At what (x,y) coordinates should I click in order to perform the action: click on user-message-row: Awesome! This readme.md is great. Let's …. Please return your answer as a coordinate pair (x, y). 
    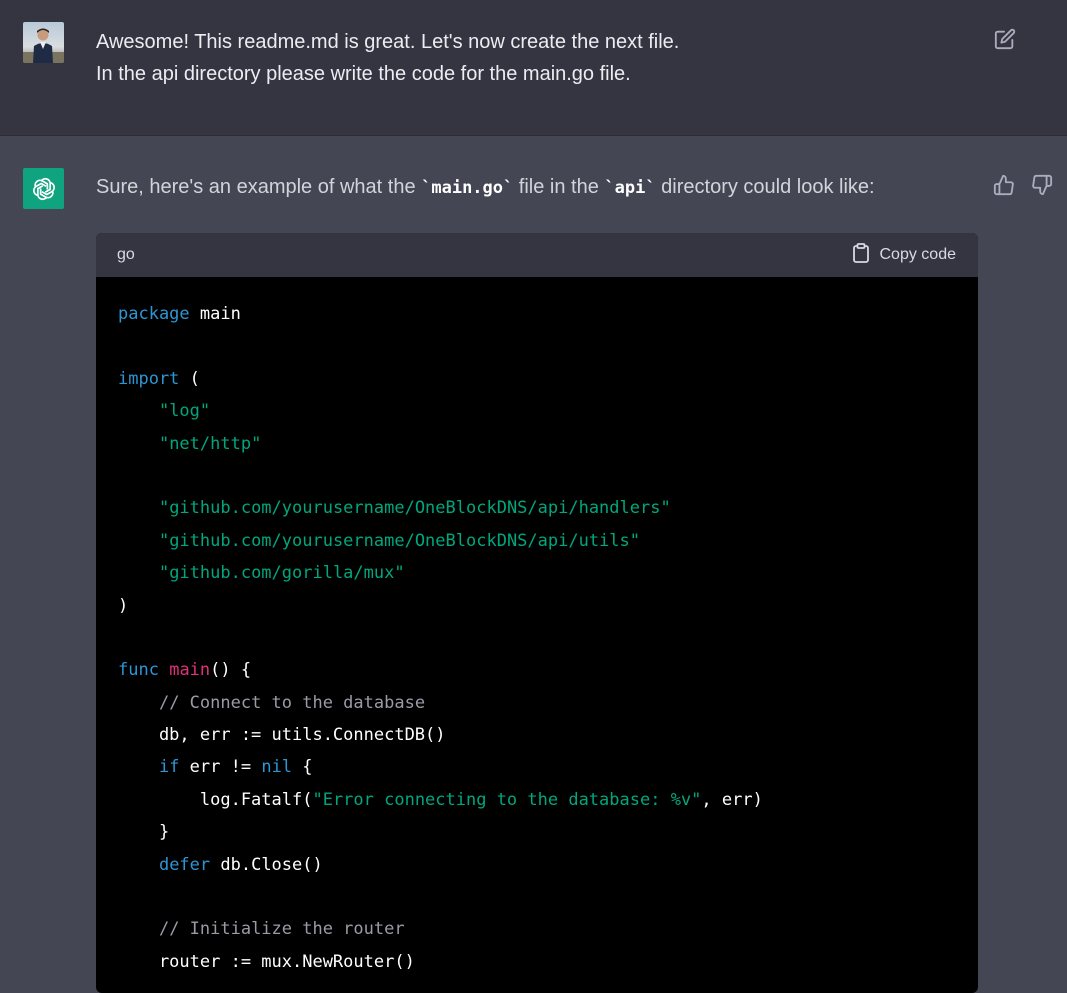
    Looking at the image, I should click on (533, 68).